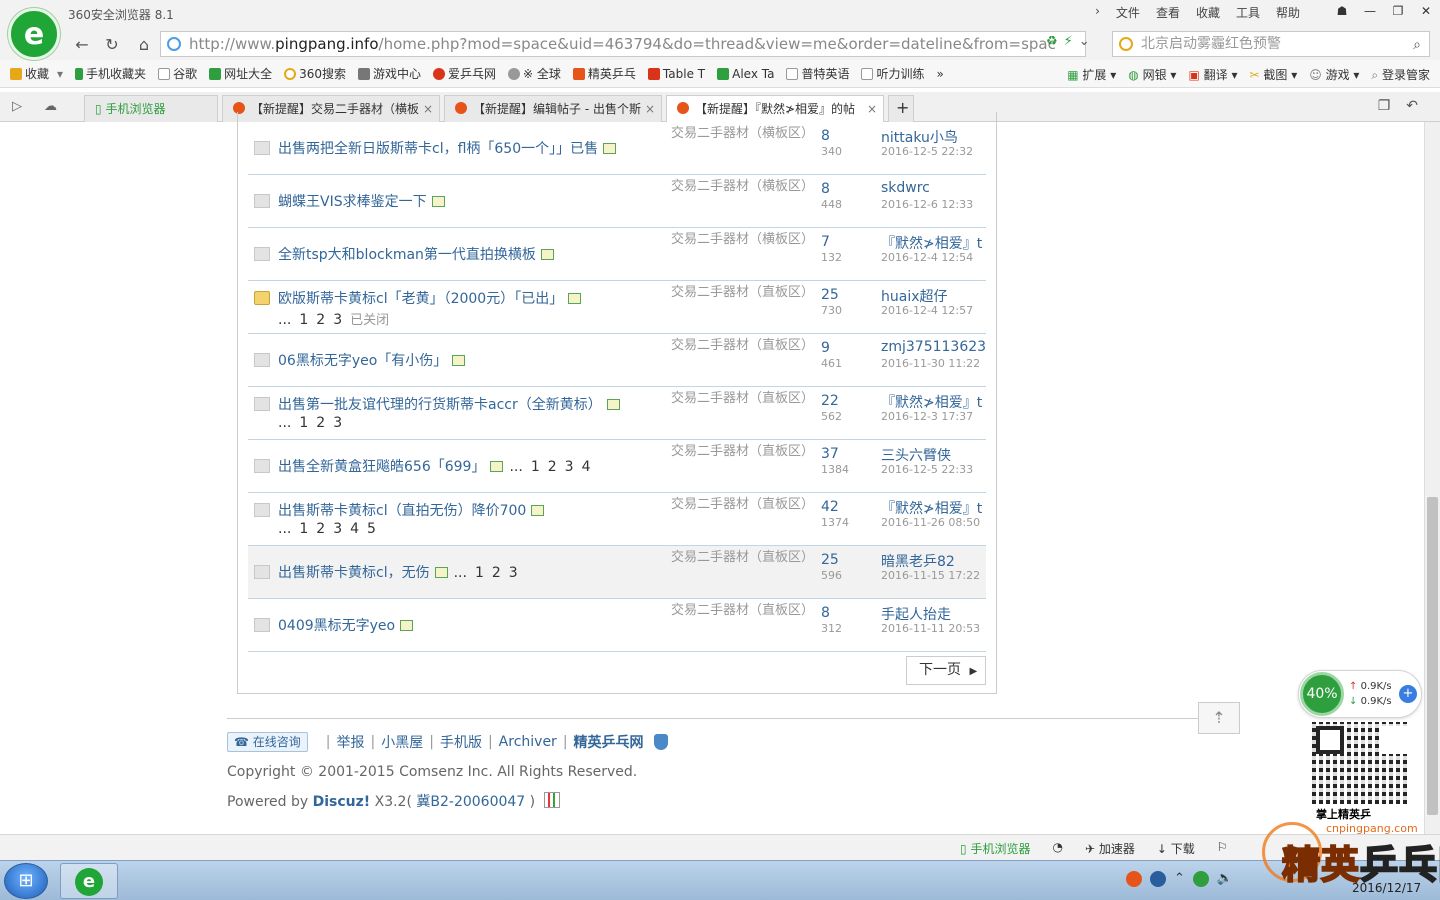  What do you see at coordinates (336, 626) in the screenshot?
I see `thread-title-link: 0409黑标无字yeo` at bounding box center [336, 626].